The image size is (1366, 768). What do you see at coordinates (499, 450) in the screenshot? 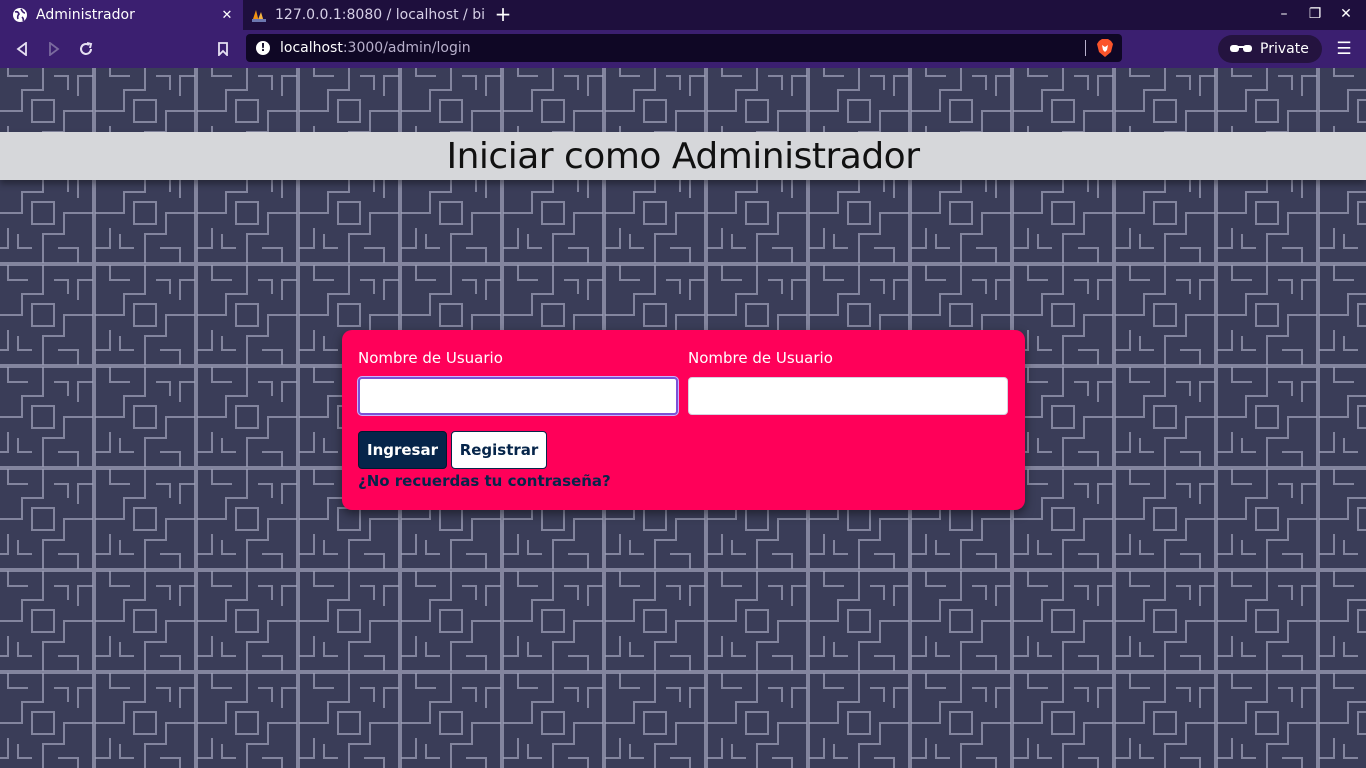
I see `register-button: Registrar` at bounding box center [499, 450].